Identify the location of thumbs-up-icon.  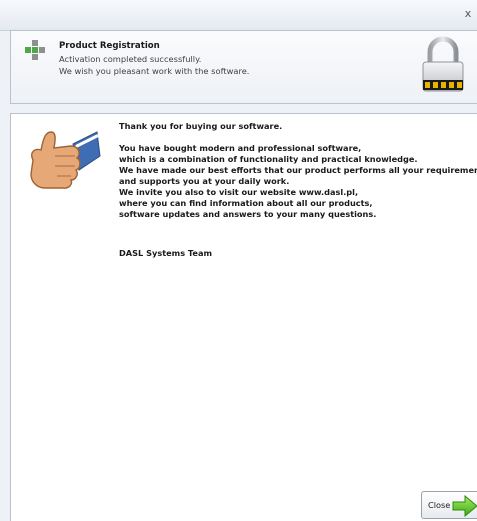
(65, 160).